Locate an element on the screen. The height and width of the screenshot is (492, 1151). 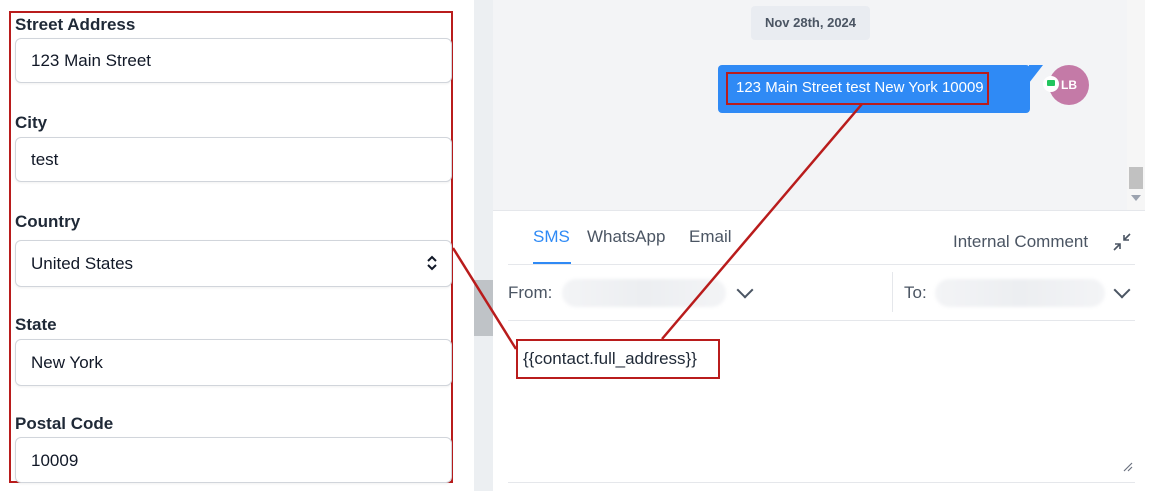
state-input: New York is located at coordinates (233, 362).